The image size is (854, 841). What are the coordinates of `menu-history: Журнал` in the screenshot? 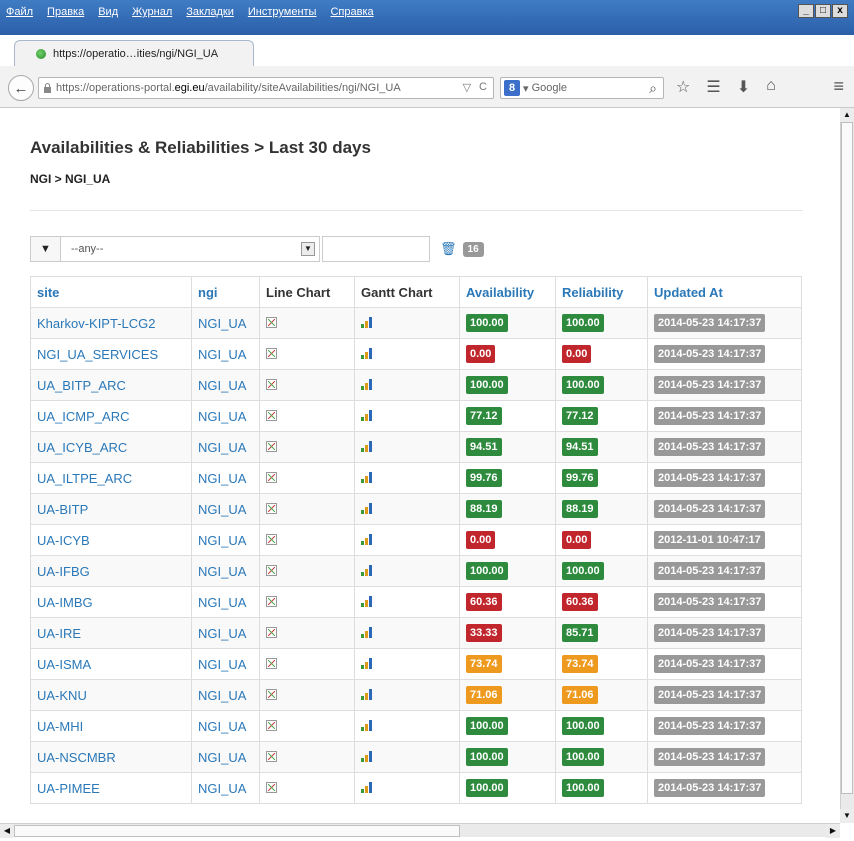 It's located at (152, 12).